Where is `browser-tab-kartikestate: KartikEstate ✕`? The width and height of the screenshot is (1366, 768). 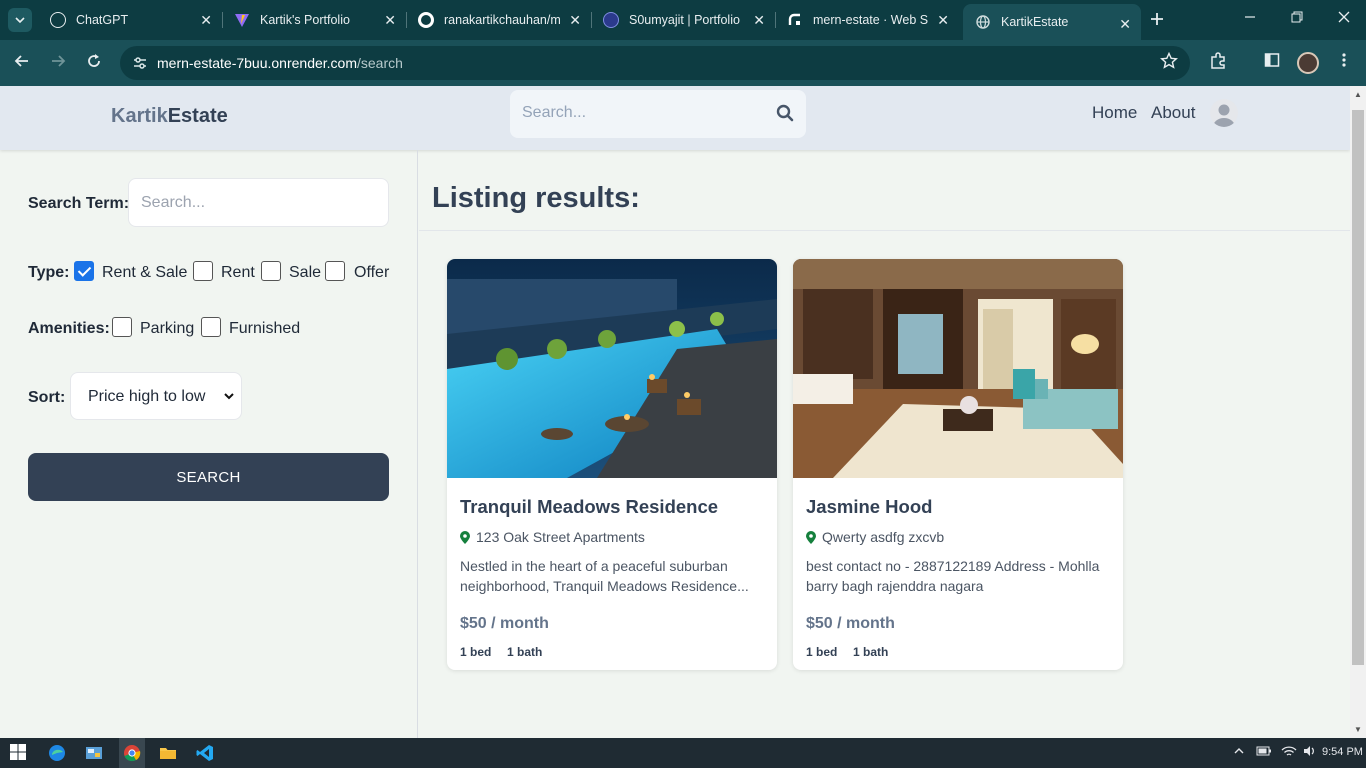 browser-tab-kartikestate: KartikEstate ✕ is located at coordinates (1052, 22).